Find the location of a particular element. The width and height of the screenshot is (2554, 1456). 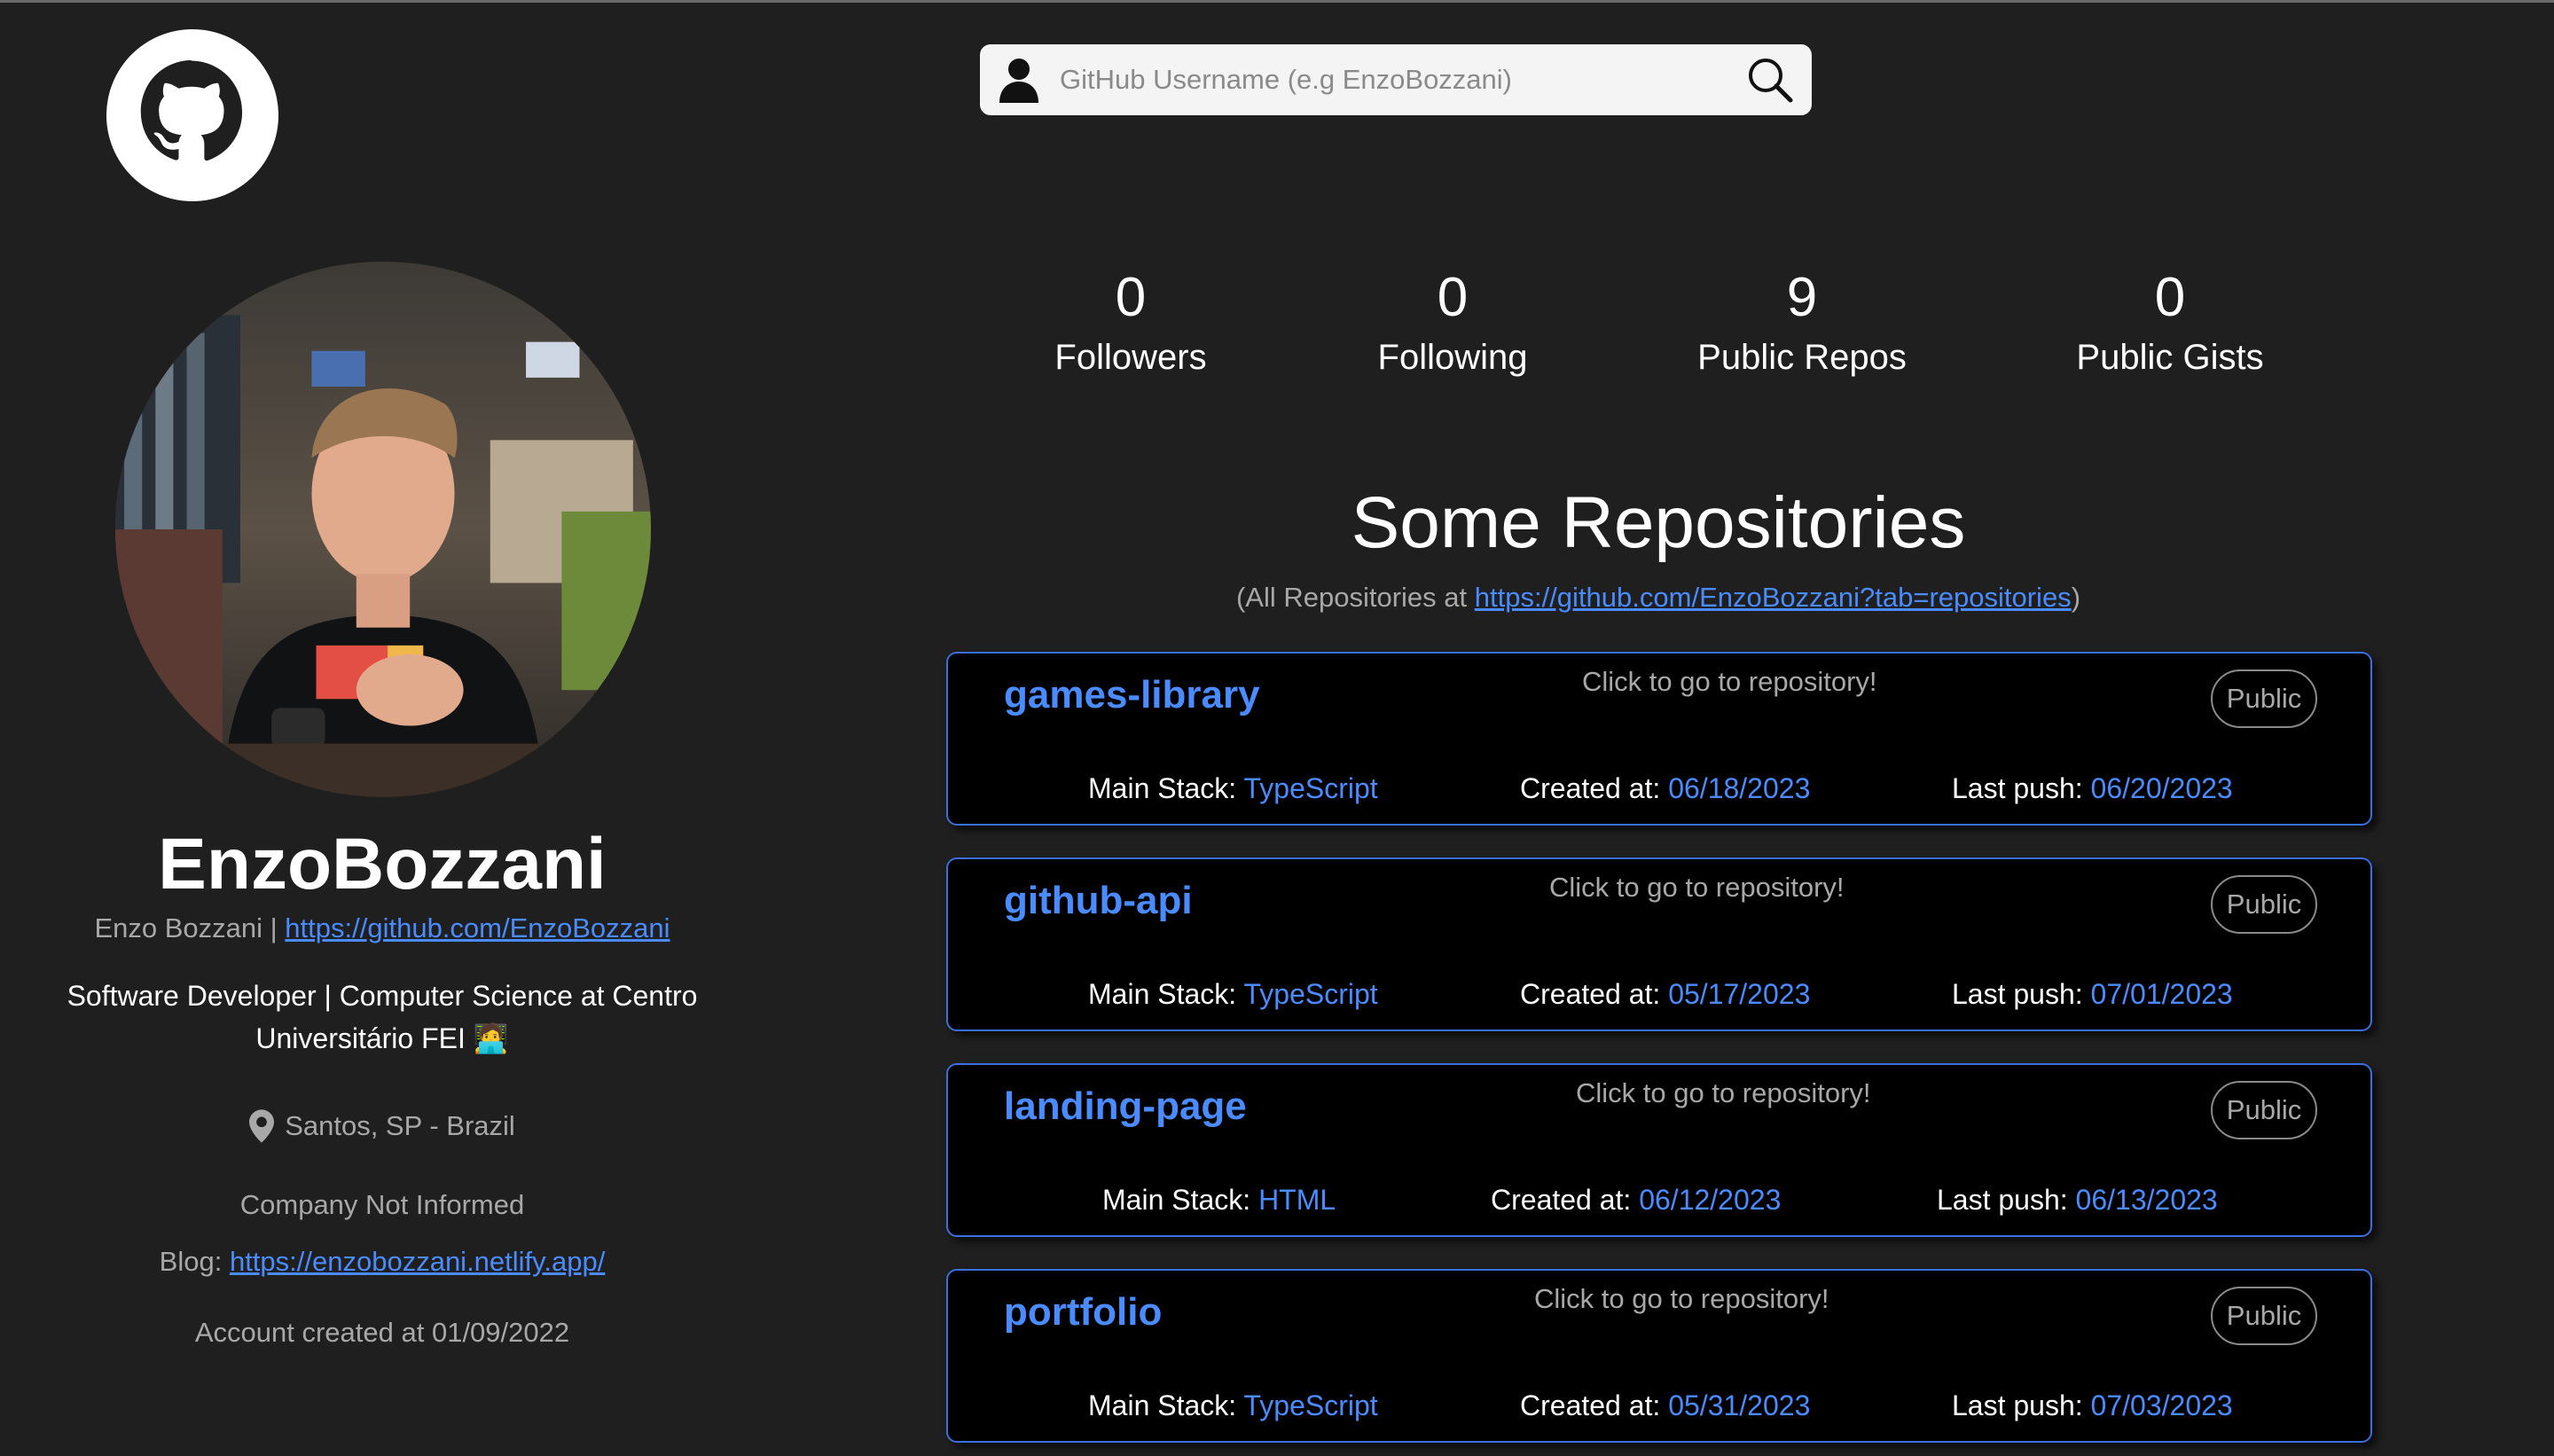

profile-name: Enzo Bozzani is located at coordinates (178, 927).